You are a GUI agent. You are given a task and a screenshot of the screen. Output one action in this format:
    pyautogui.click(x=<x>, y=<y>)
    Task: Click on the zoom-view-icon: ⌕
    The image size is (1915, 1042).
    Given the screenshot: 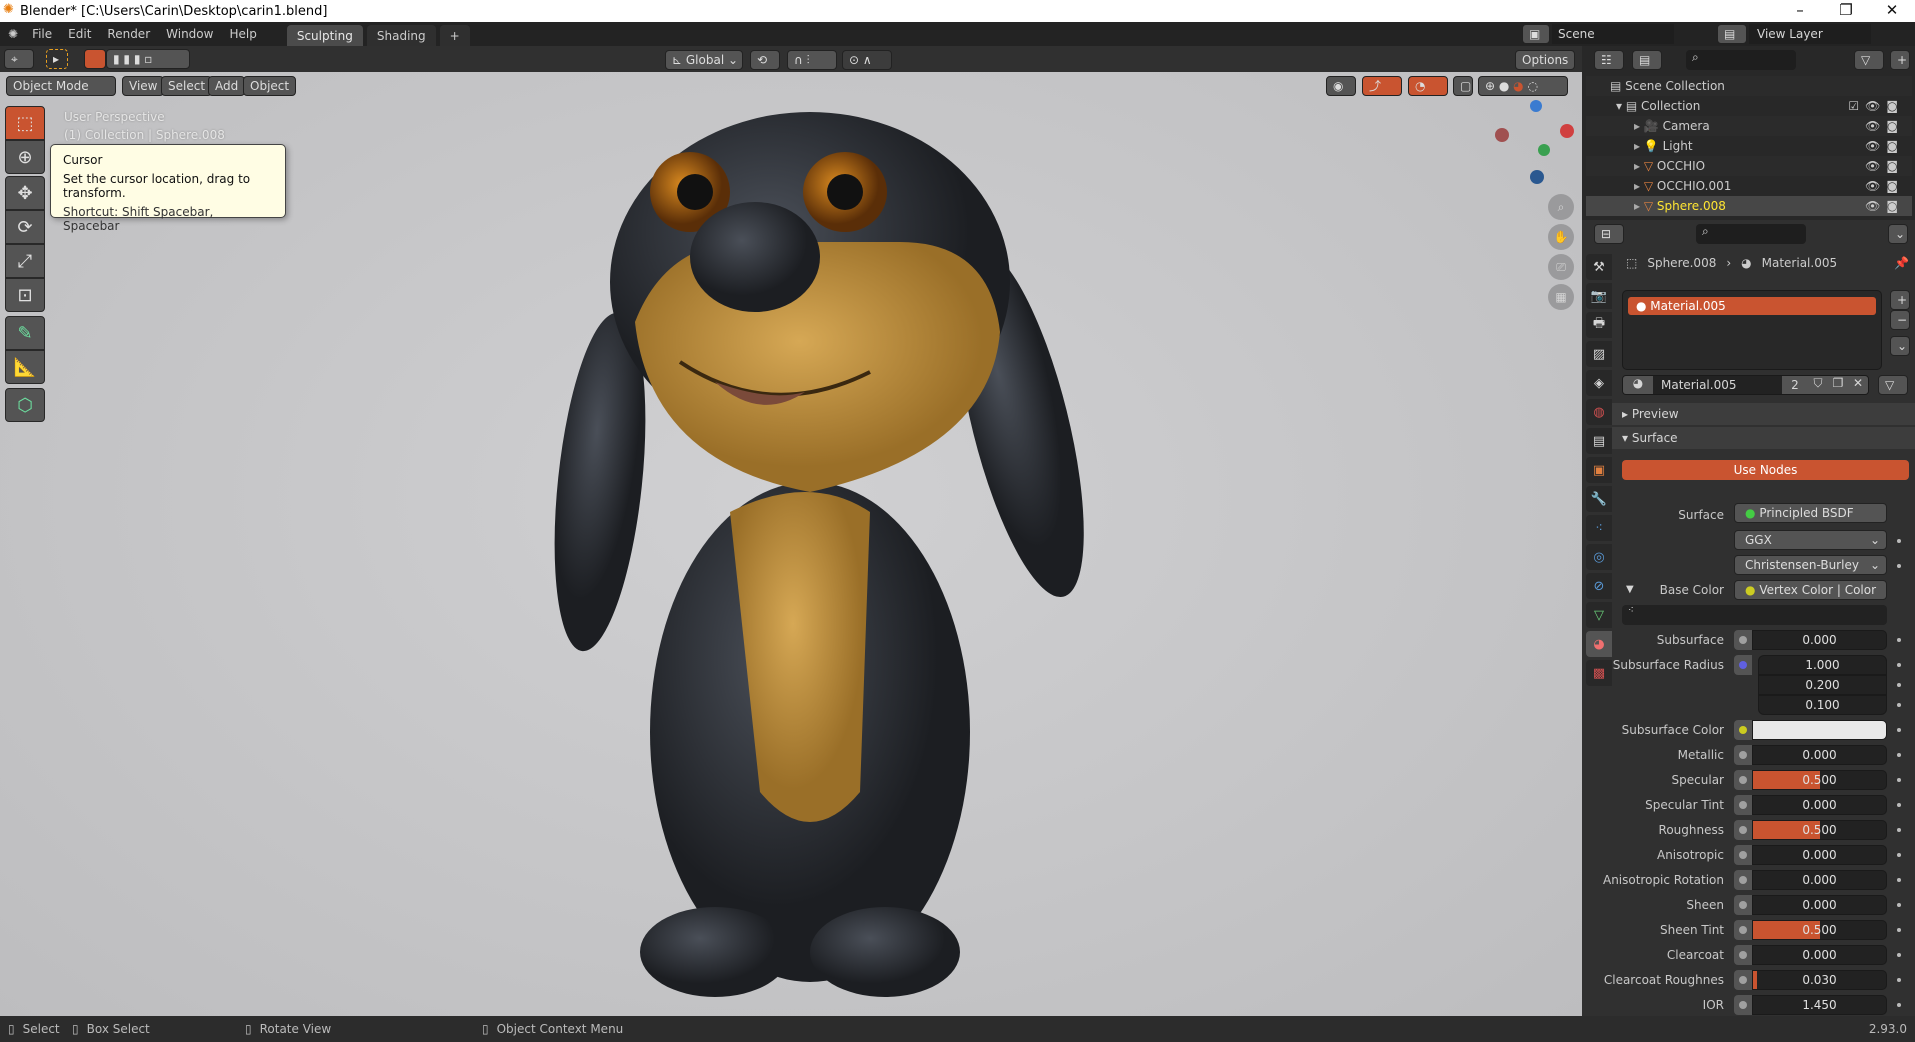 What is the action you would take?
    pyautogui.click(x=1561, y=207)
    